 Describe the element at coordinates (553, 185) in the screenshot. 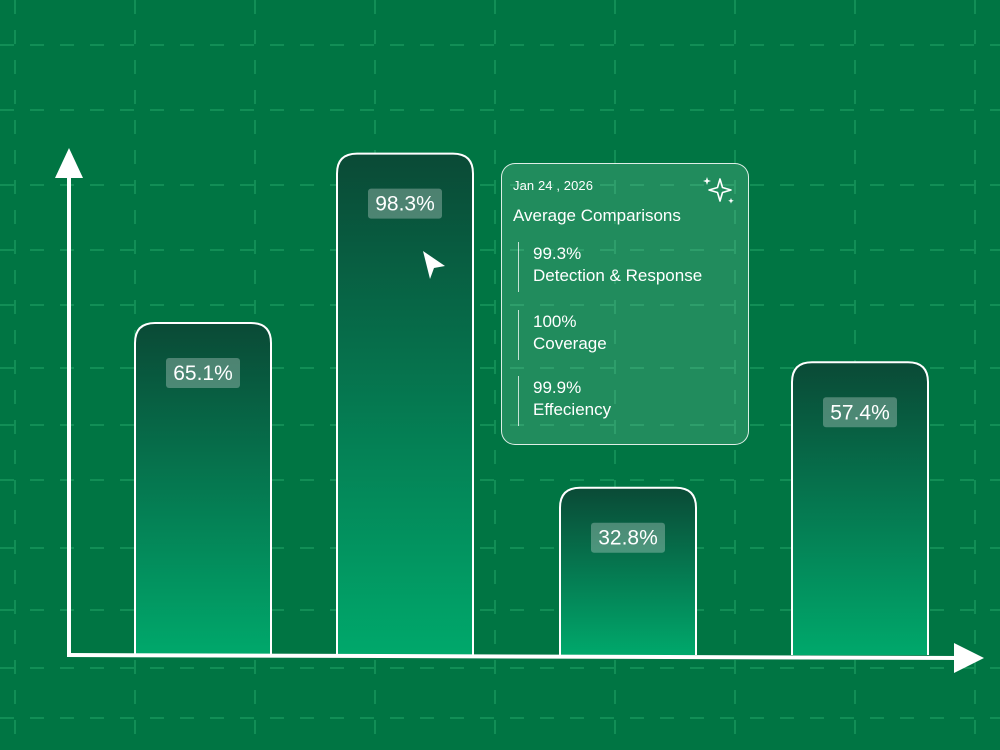

I see `tooltip-date: Jan 24 , 2026` at that location.